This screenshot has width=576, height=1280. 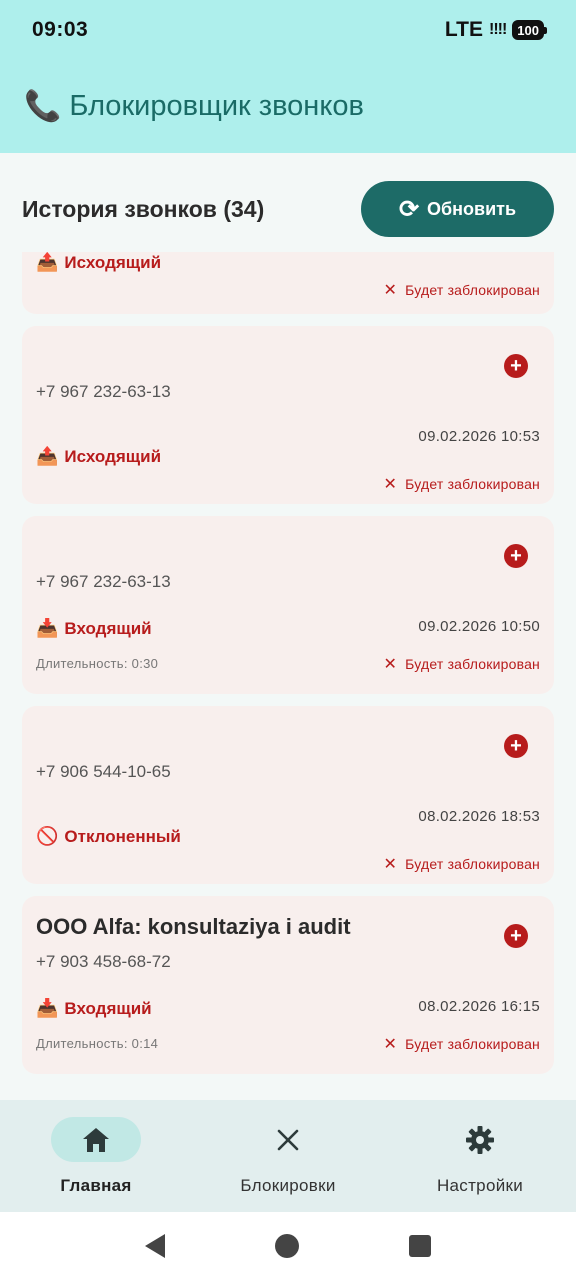 I want to click on system-navigation-bar, so click(x=288, y=1246).